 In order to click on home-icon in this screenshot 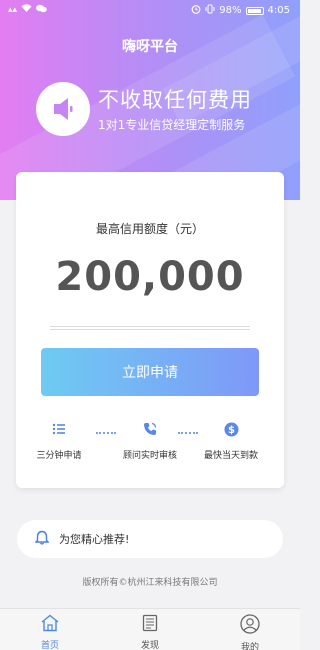, I will do `click(50, 625)`.